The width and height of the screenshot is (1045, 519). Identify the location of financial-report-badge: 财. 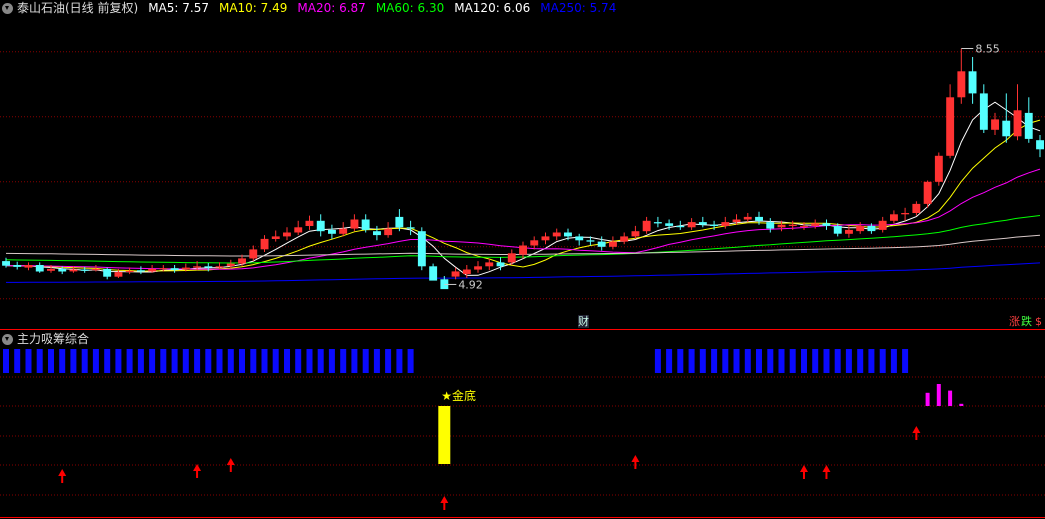
(583, 321).